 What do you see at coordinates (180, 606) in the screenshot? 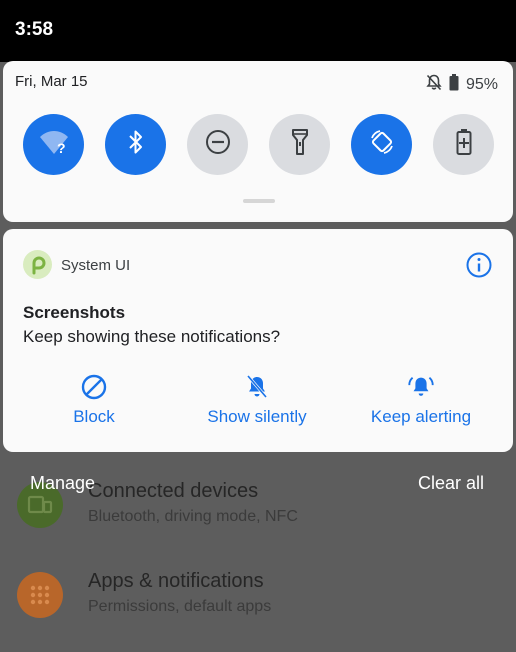
I see `settings-item-subtitle: Permissions, default apps` at bounding box center [180, 606].